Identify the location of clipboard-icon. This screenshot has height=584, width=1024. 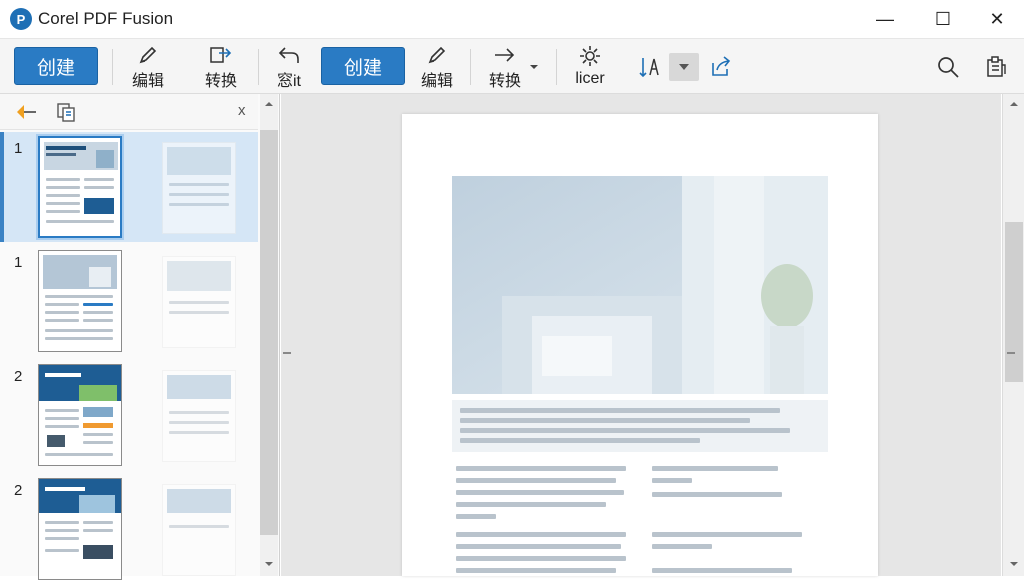
(996, 66).